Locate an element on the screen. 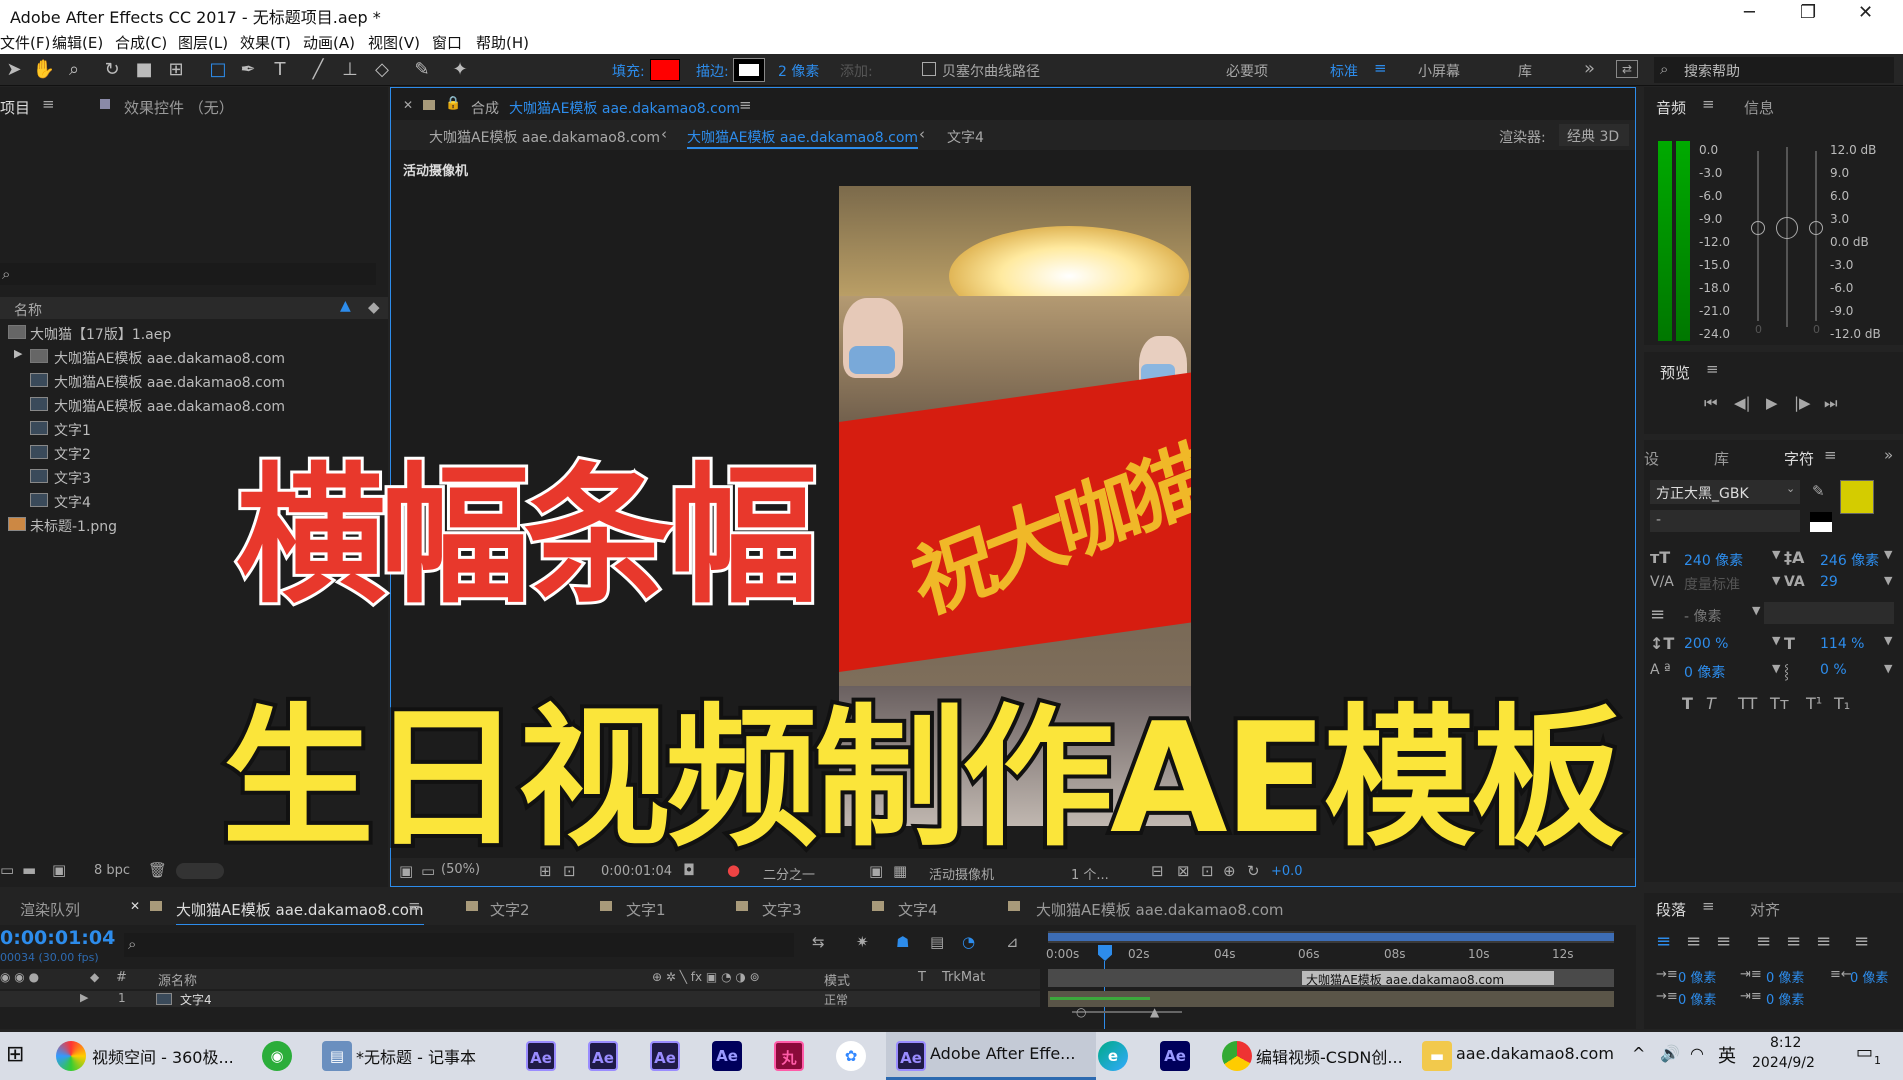 This screenshot has height=1080, width=1903. tab-preview: 预览 is located at coordinates (1675, 372).